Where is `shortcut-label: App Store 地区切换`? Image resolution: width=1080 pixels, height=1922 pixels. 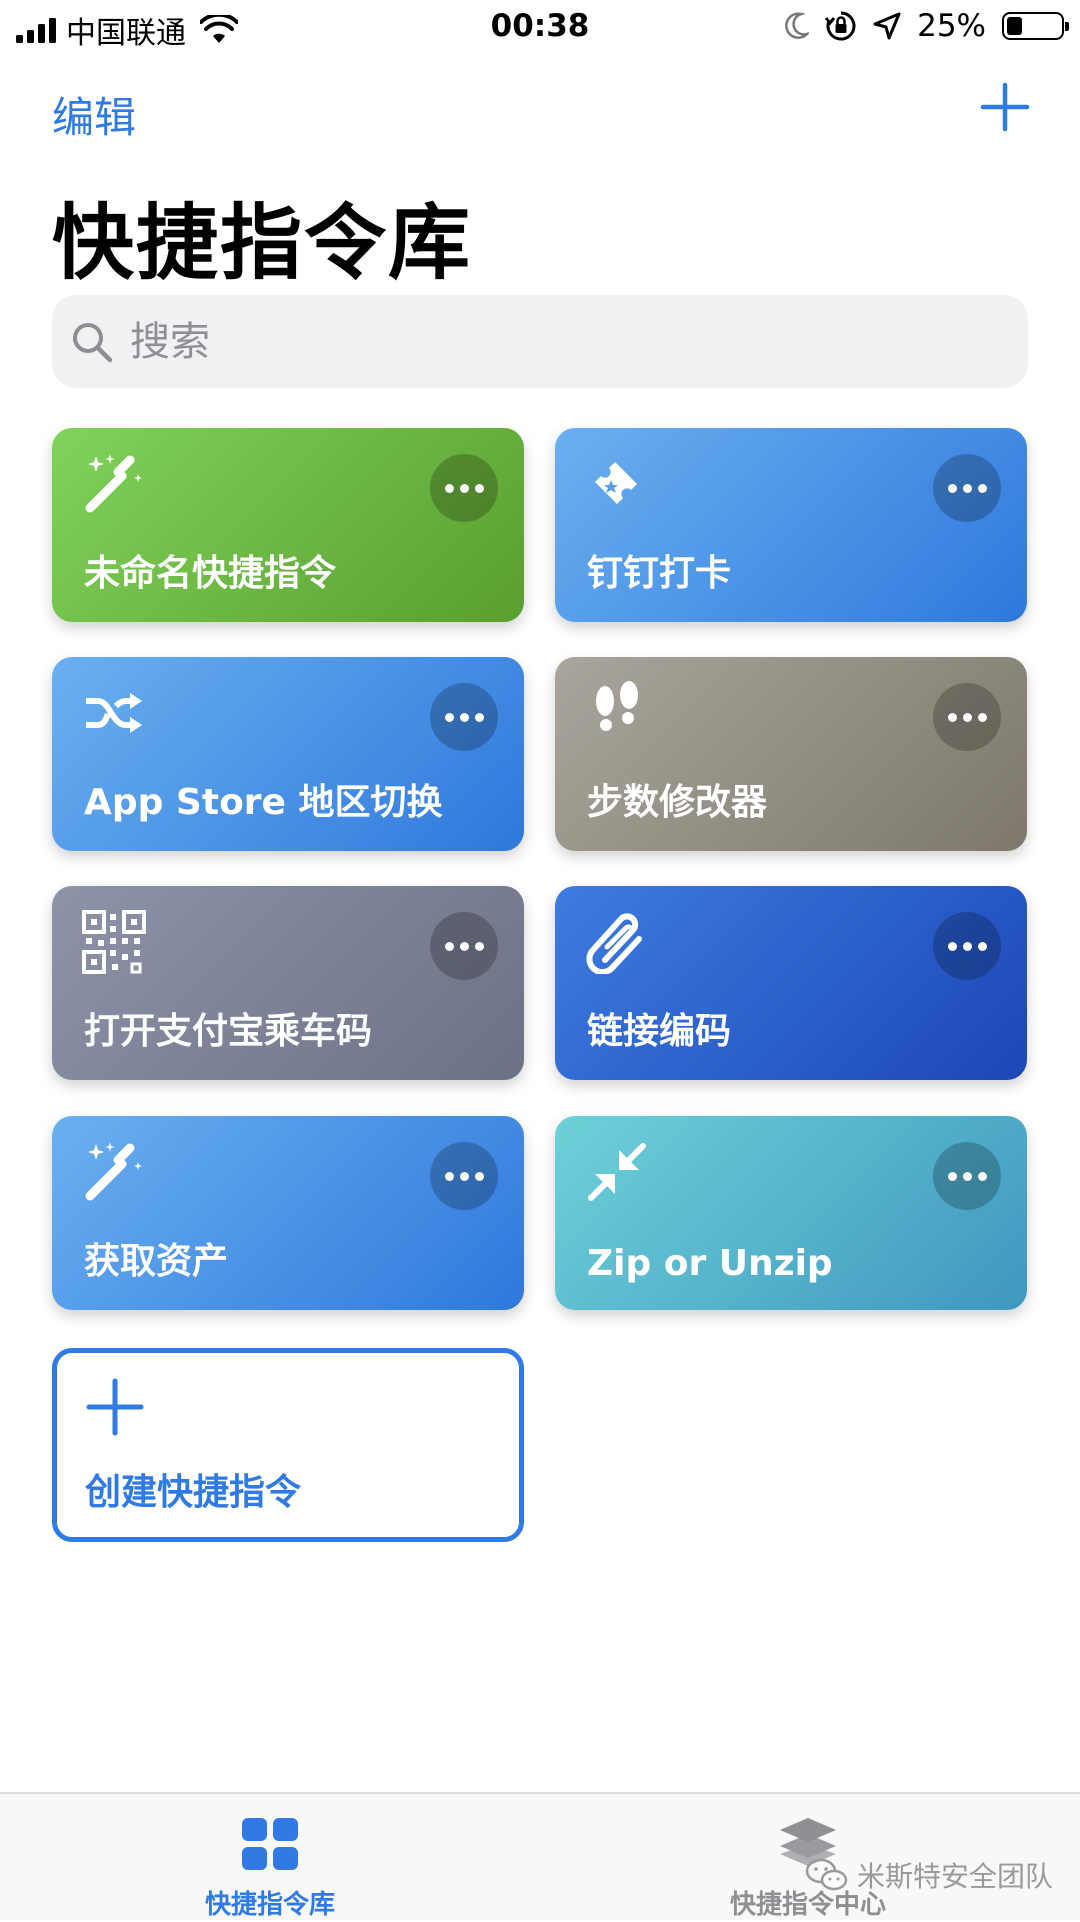
shortcut-label: App Store 地区切换 is located at coordinates (263, 802).